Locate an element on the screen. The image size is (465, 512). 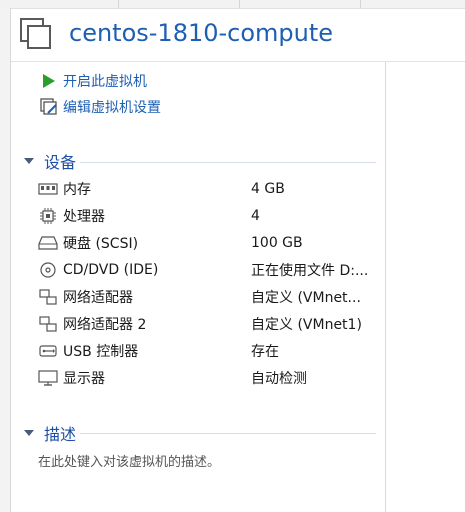
device-row-memory: 内存 4 GB is located at coordinates (208, 189).